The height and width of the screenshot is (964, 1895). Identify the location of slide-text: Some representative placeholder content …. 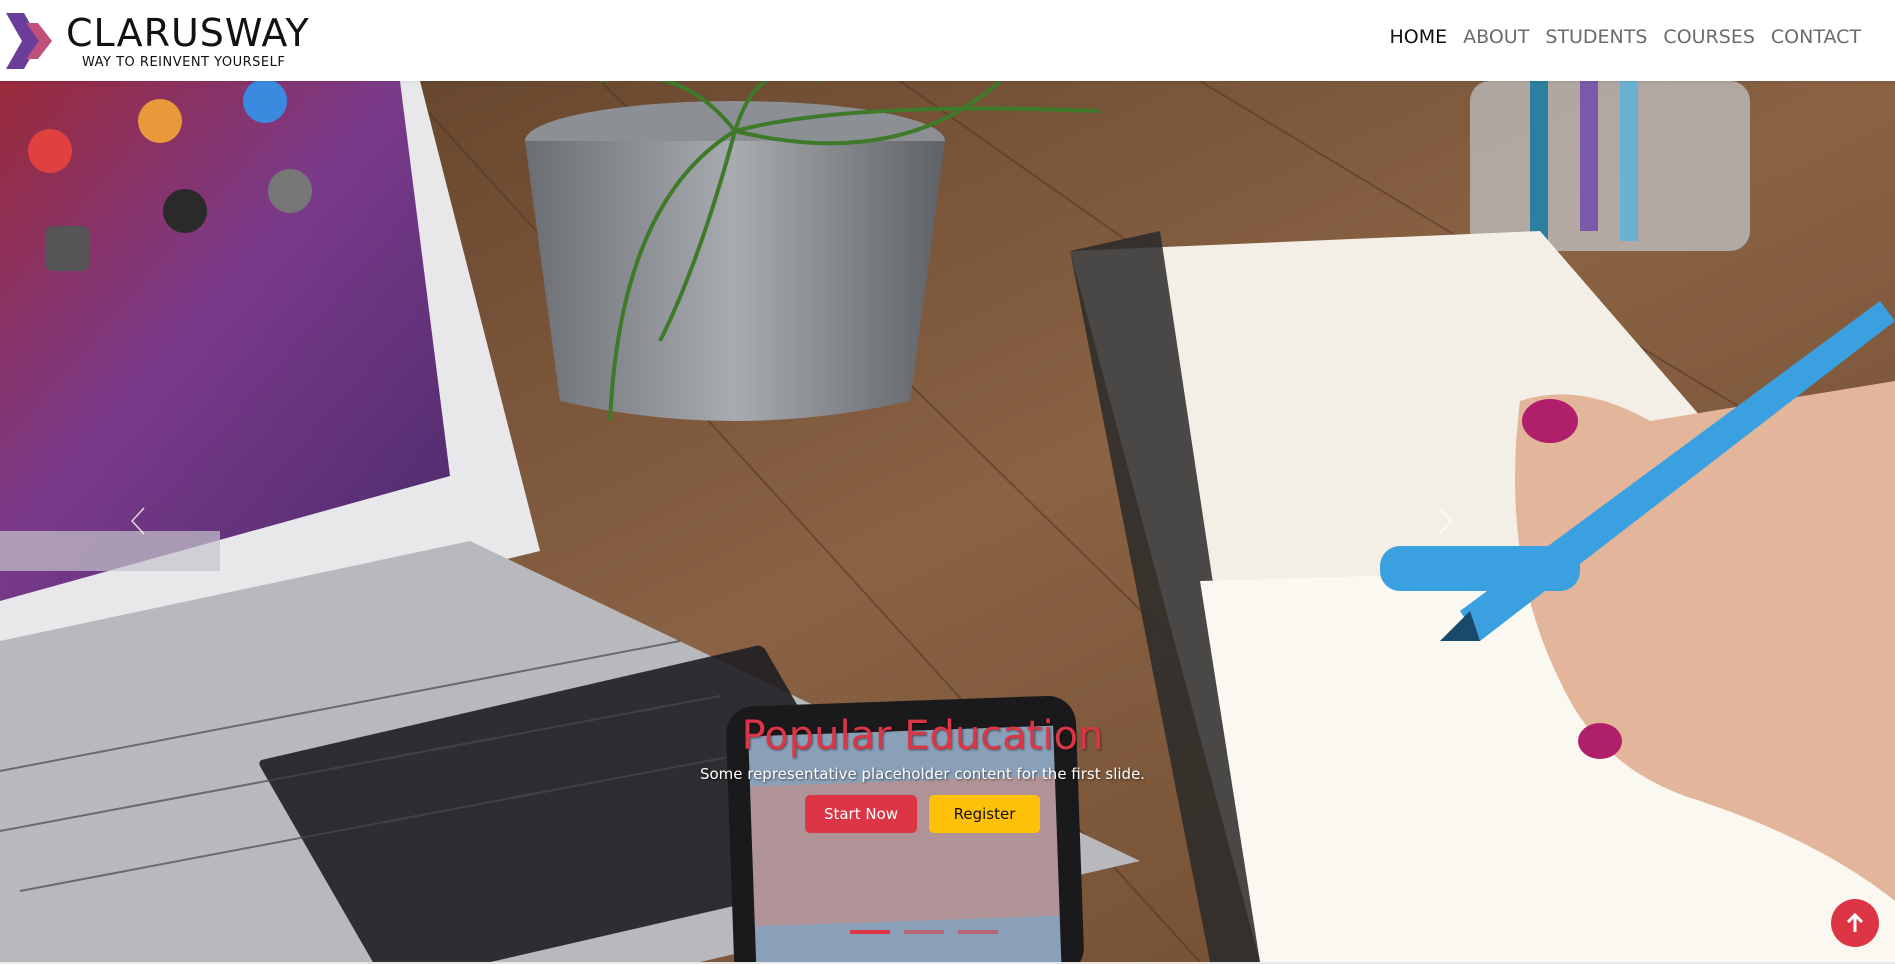
(922, 774).